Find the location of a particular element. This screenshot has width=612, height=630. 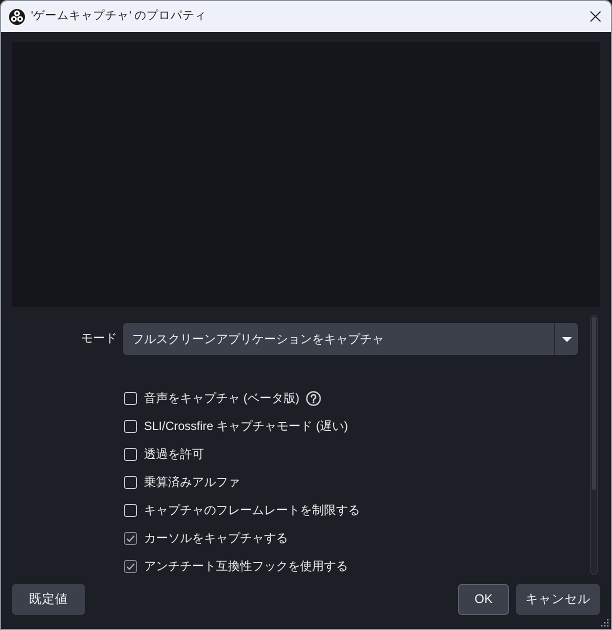

logo-icon is located at coordinates (17, 16).